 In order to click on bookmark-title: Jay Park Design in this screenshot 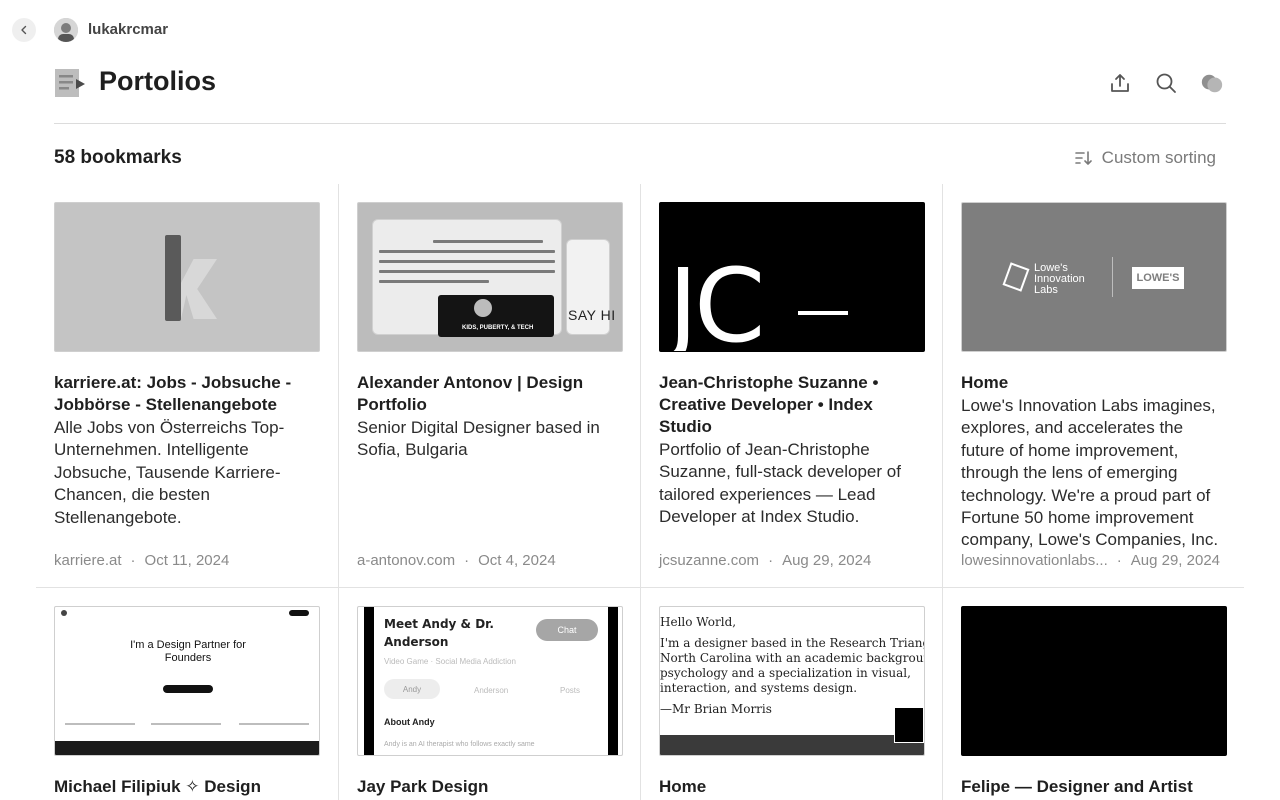, I will do `click(423, 786)`.